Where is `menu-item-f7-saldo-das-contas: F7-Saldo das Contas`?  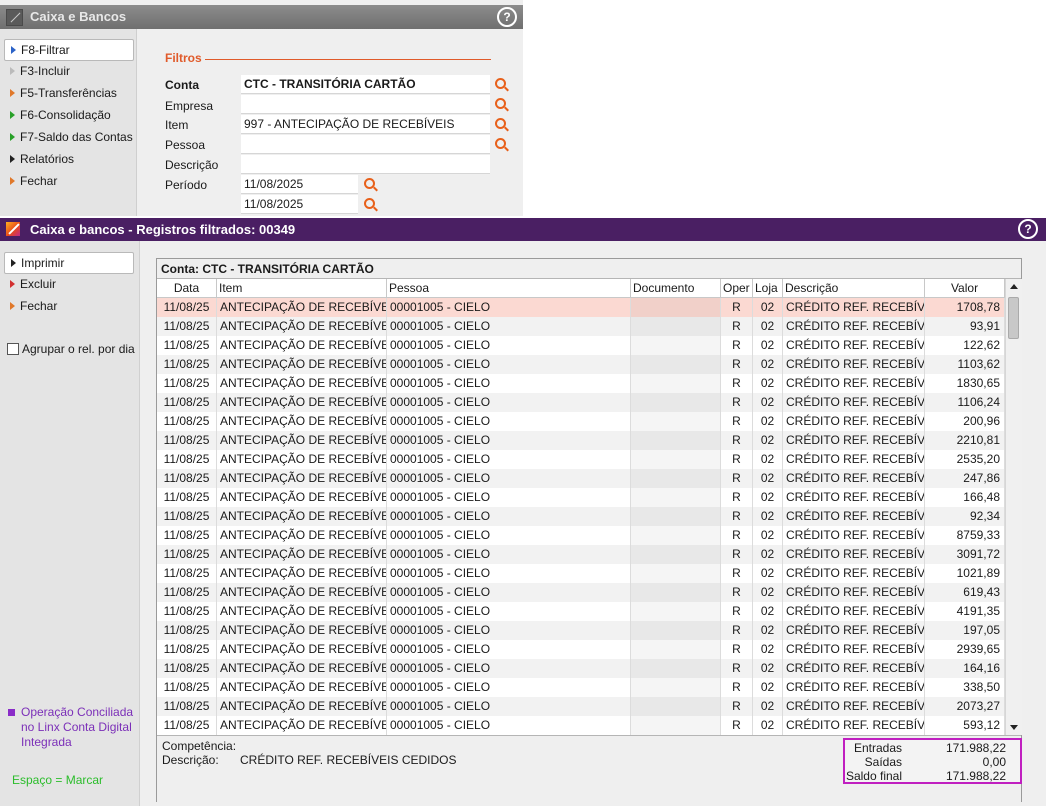 menu-item-f7-saldo-das-contas: F7-Saldo das Contas is located at coordinates (68, 137).